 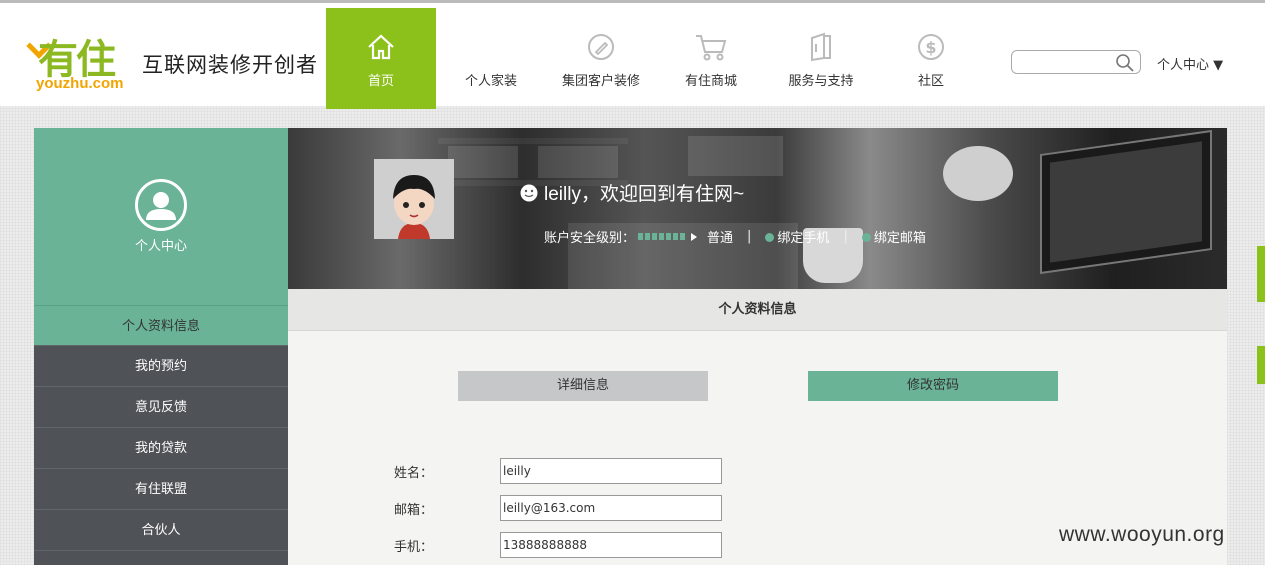 What do you see at coordinates (1068, 62) in the screenshot?
I see `search-input` at bounding box center [1068, 62].